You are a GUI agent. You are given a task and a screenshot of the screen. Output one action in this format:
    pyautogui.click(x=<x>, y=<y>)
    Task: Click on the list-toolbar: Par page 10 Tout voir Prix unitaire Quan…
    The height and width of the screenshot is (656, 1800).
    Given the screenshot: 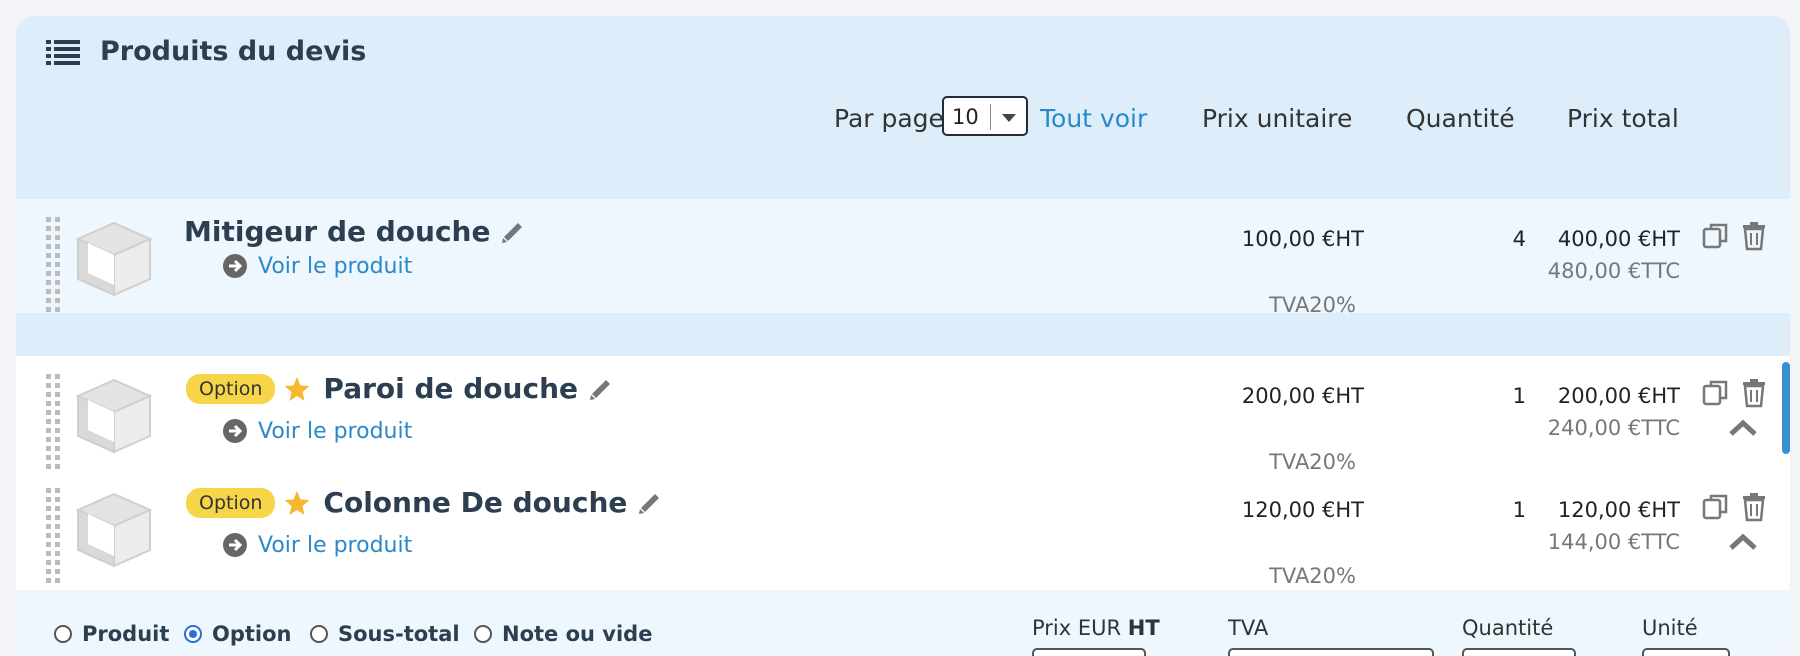 What is the action you would take?
    pyautogui.click(x=903, y=121)
    